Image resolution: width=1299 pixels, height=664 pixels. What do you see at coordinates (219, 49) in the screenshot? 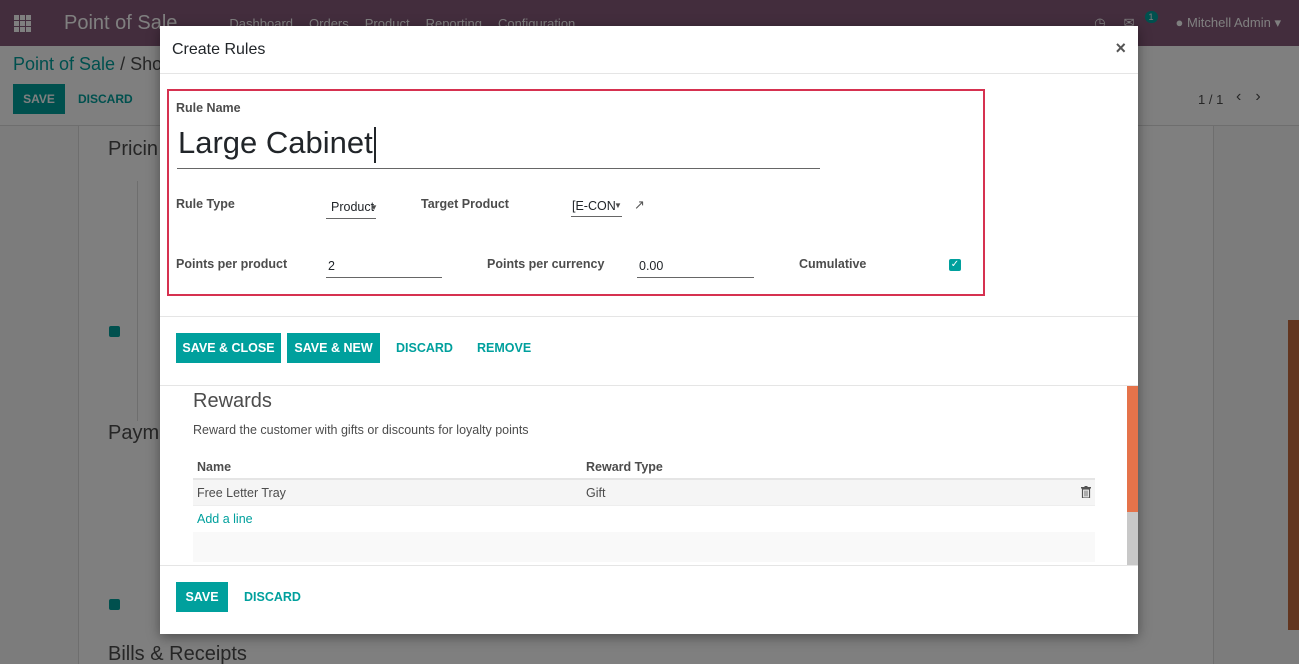
I see `dialog-title: Create Rules` at bounding box center [219, 49].